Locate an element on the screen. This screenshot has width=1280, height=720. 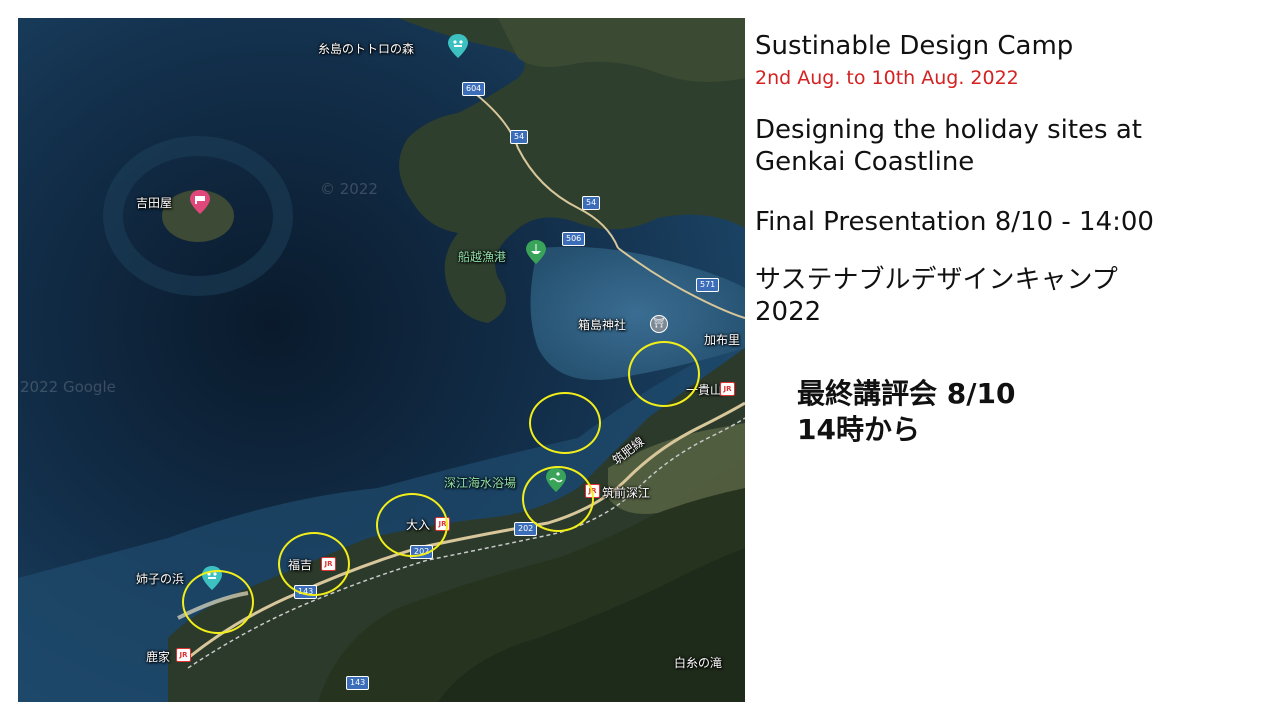
place-label-shiraito-falls: 白糸の滝 is located at coordinates (698, 662).